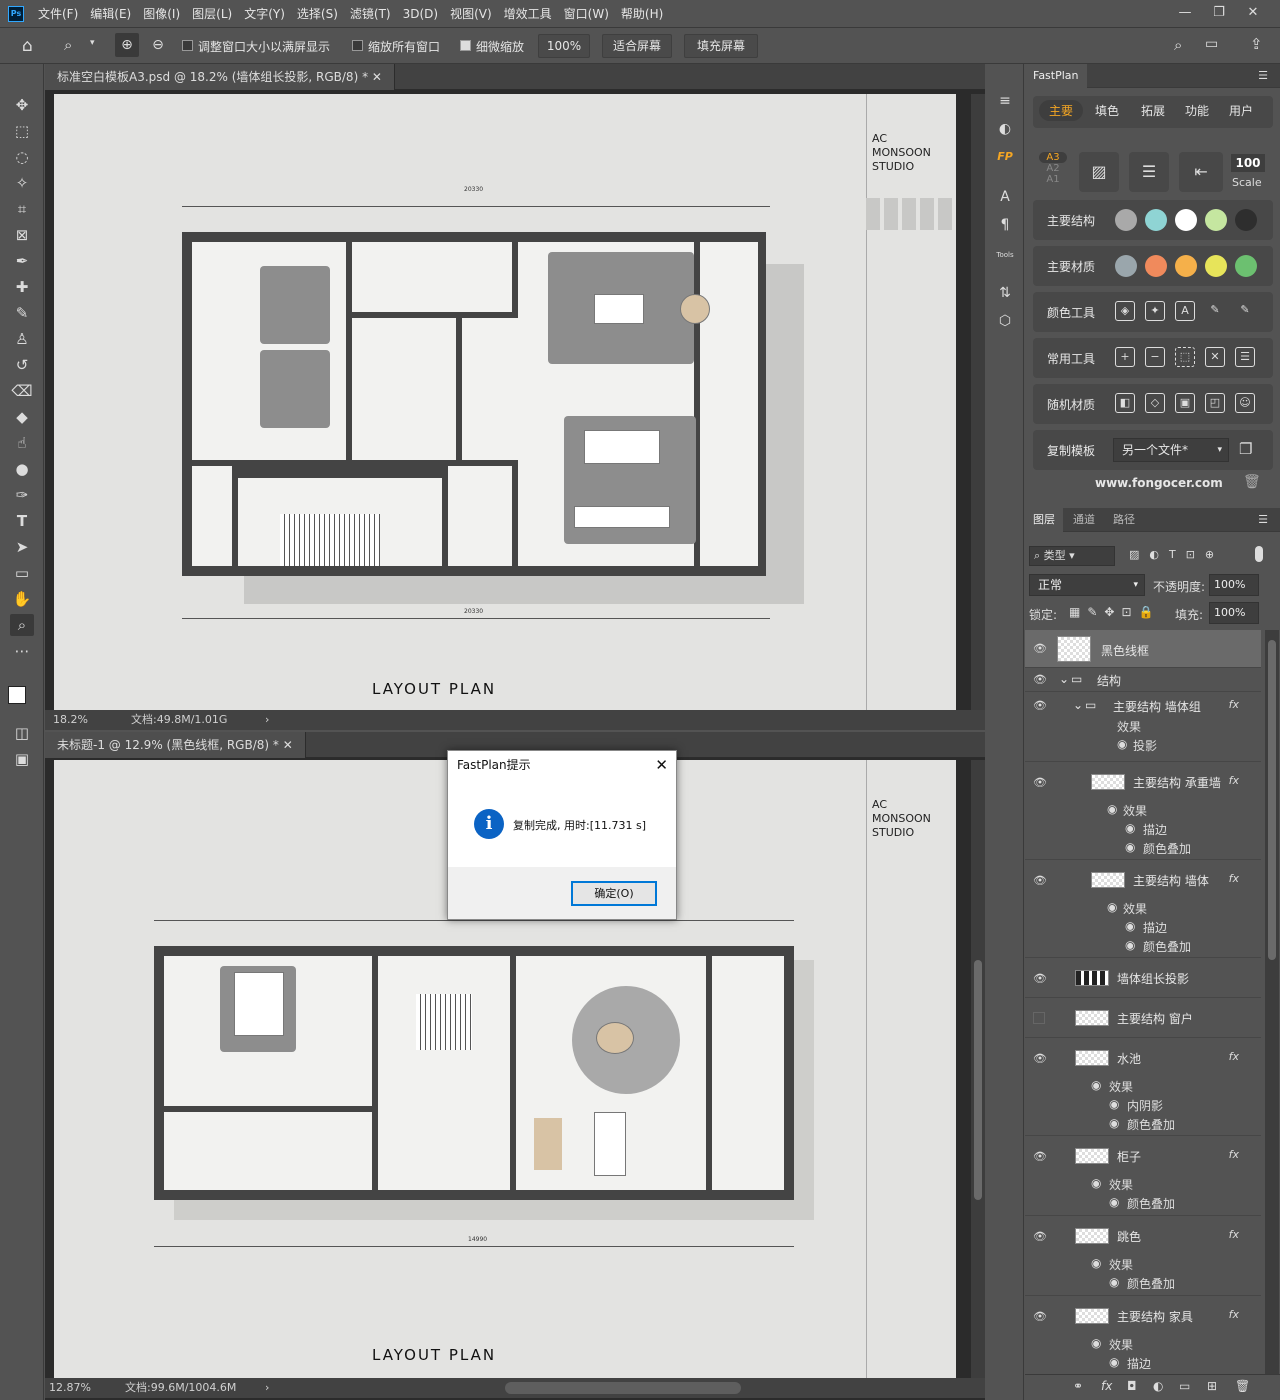 Image resolution: width=1280 pixels, height=1400 pixels. Describe the element at coordinates (1005, 129) in the screenshot. I see `color-icon: ◐` at that location.